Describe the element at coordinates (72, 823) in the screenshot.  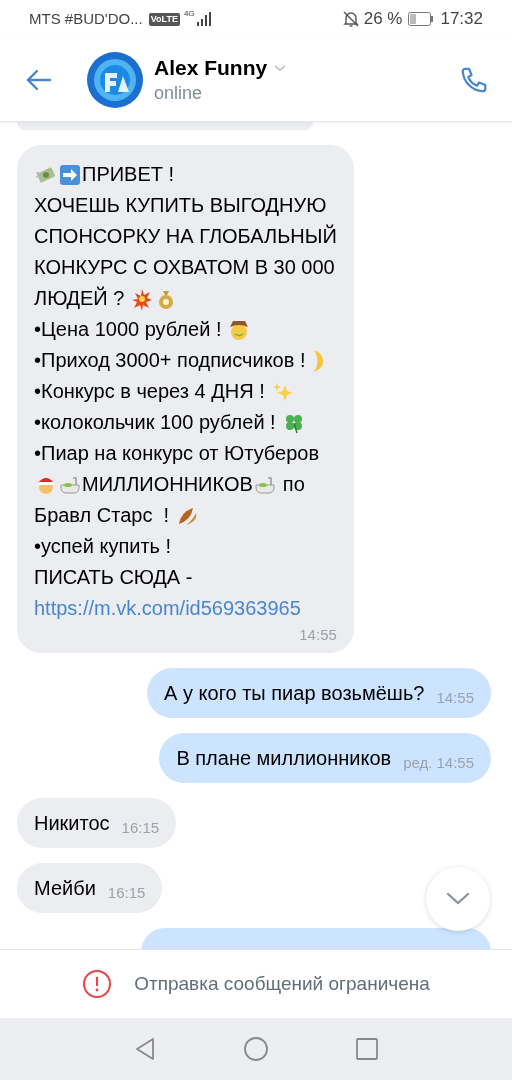
I see `message-text: Никитос` at that location.